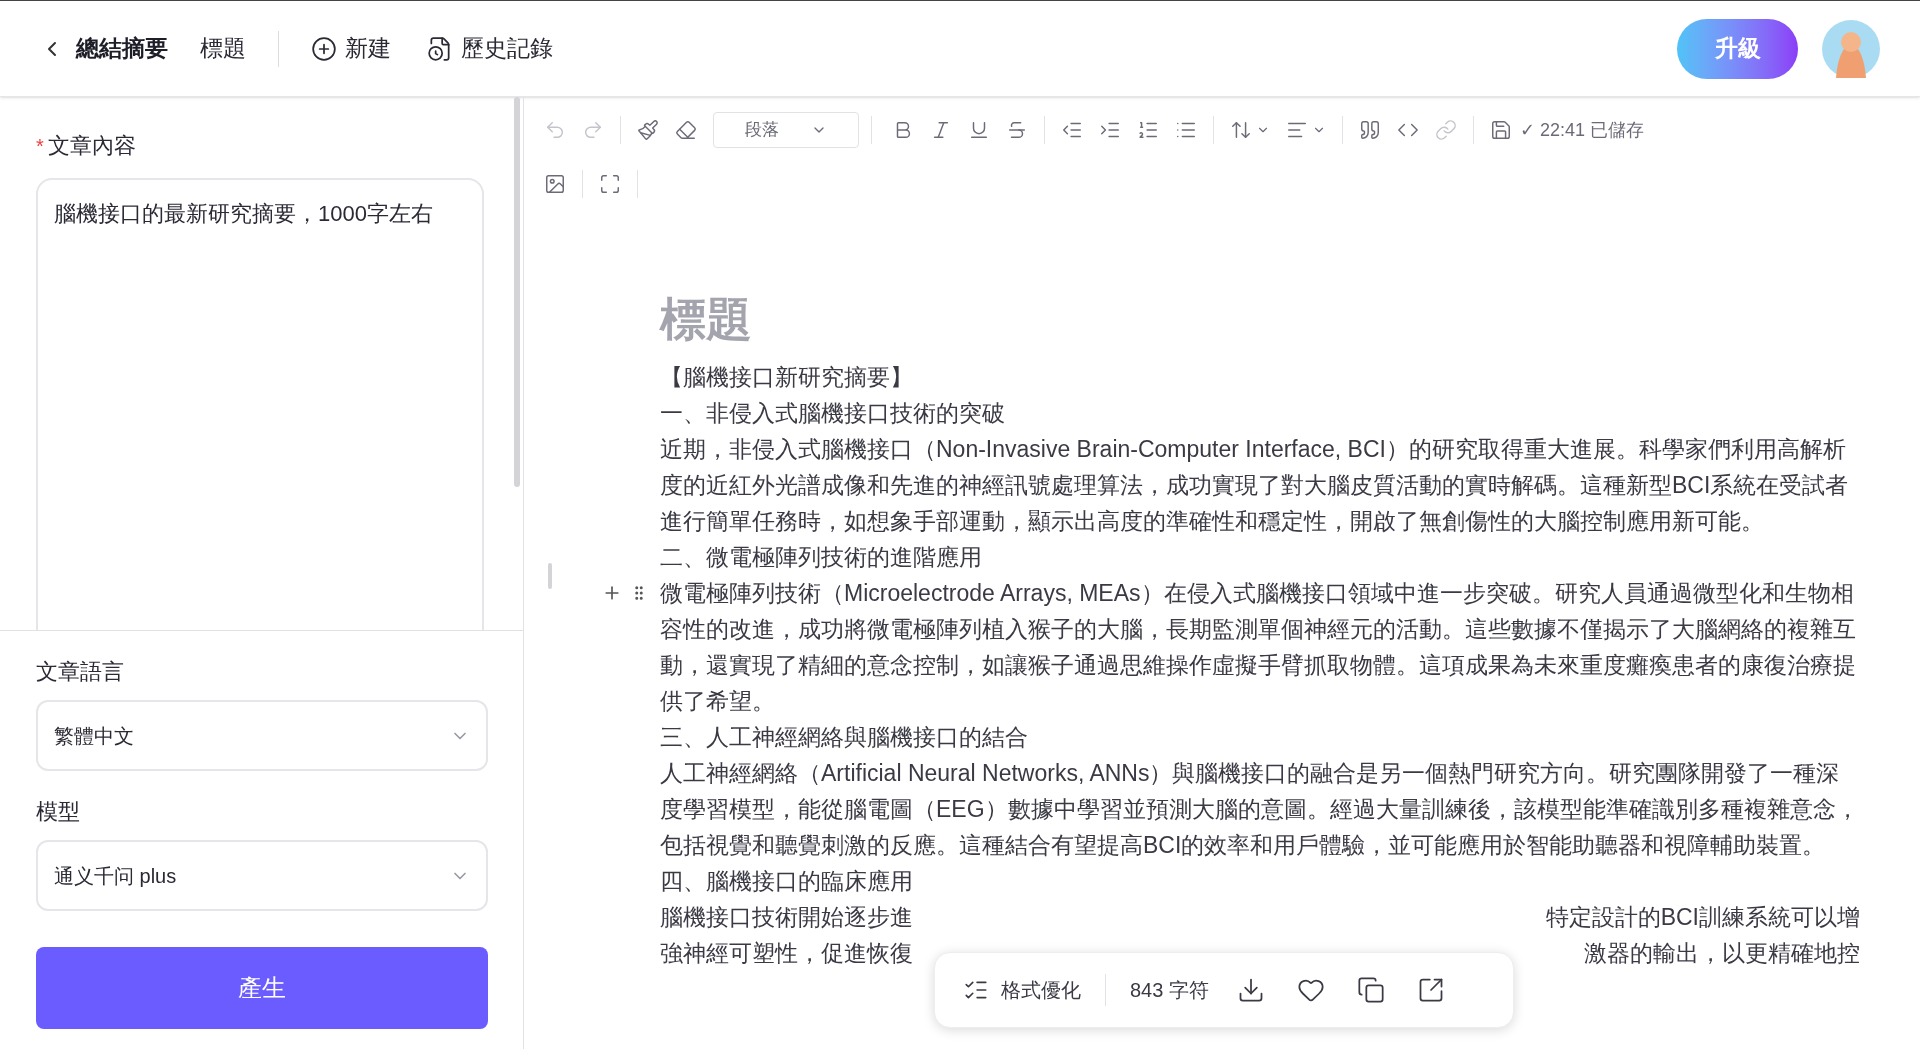 Image resolution: width=1920 pixels, height=1049 pixels. What do you see at coordinates (1702, 917) in the screenshot?
I see `document-paragraph: 特定設計的BCI訓練系統可以增` at bounding box center [1702, 917].